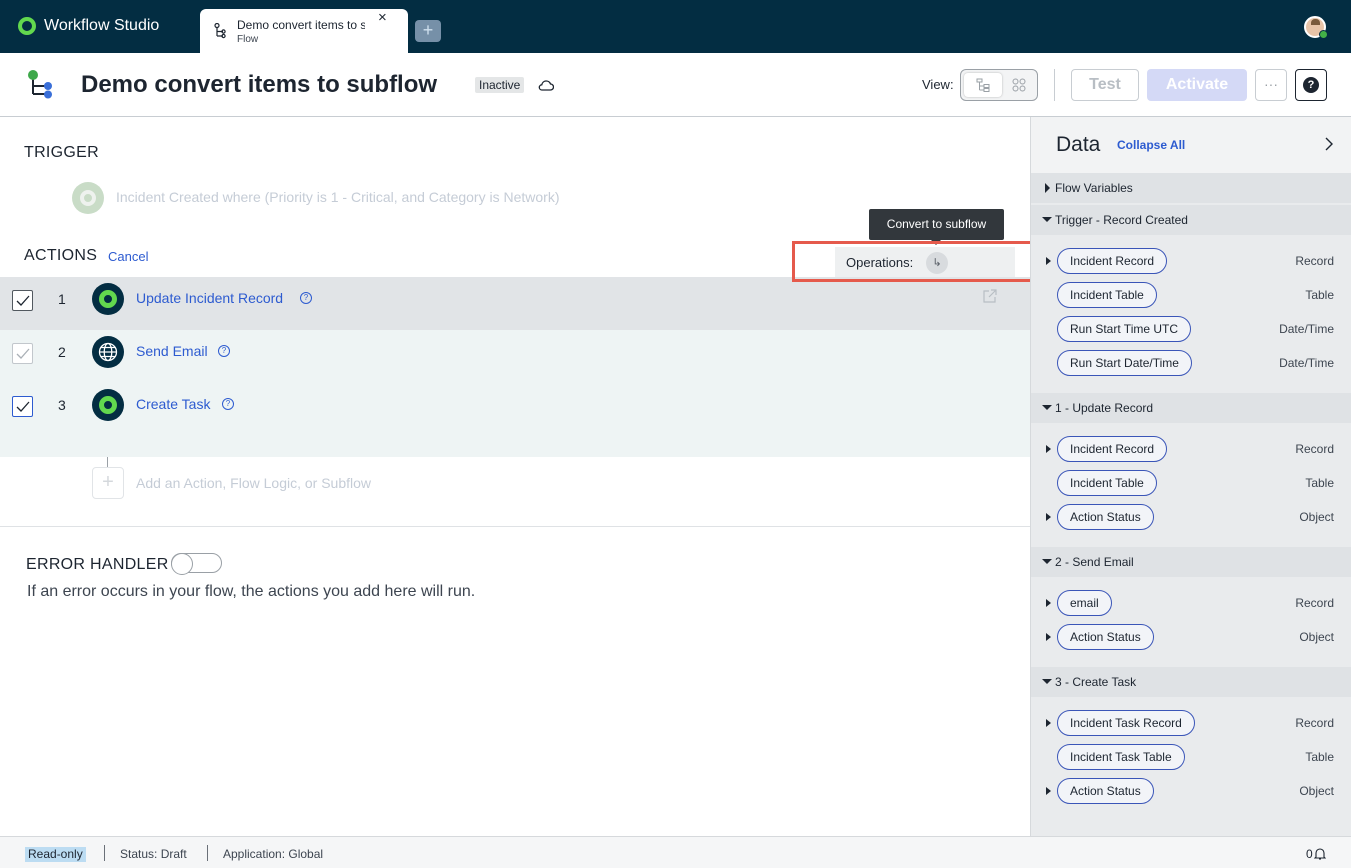 The image size is (1351, 868). What do you see at coordinates (1271, 85) in the screenshot?
I see `more-options-button: ···` at bounding box center [1271, 85].